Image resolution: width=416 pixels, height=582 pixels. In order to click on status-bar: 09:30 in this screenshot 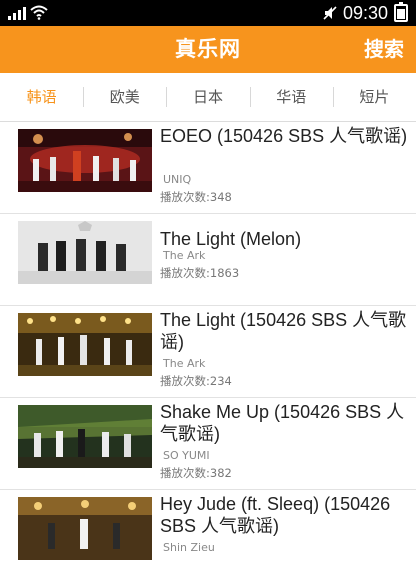, I will do `click(208, 13)`.